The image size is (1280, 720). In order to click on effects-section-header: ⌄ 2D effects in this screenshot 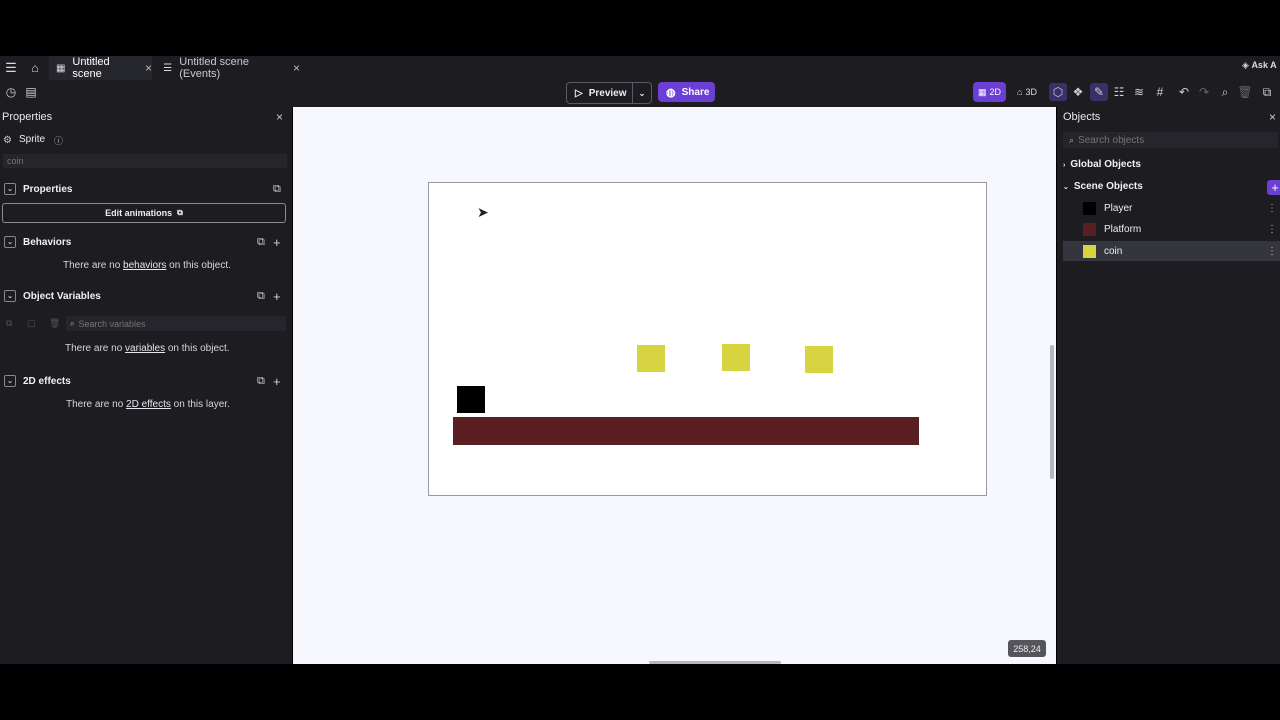, I will do `click(37, 381)`.